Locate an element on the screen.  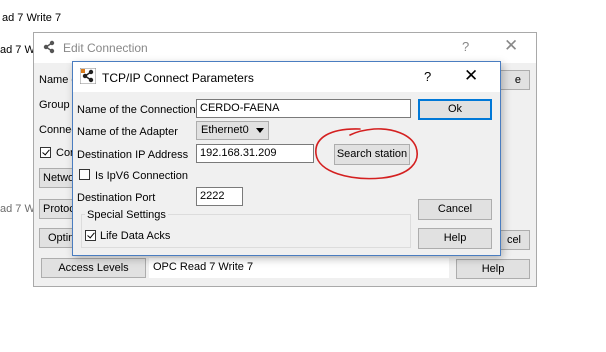
adapter-label: Name of the Adapter is located at coordinates (127, 132).